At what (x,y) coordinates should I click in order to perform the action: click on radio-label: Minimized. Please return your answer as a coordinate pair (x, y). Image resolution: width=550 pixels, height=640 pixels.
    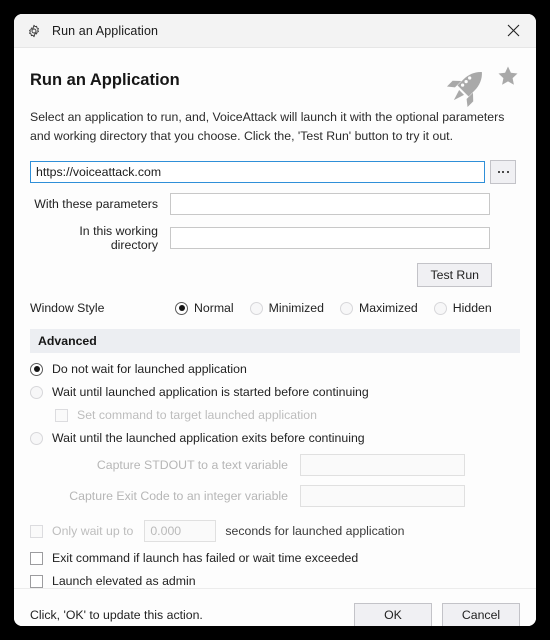
    Looking at the image, I should click on (296, 308).